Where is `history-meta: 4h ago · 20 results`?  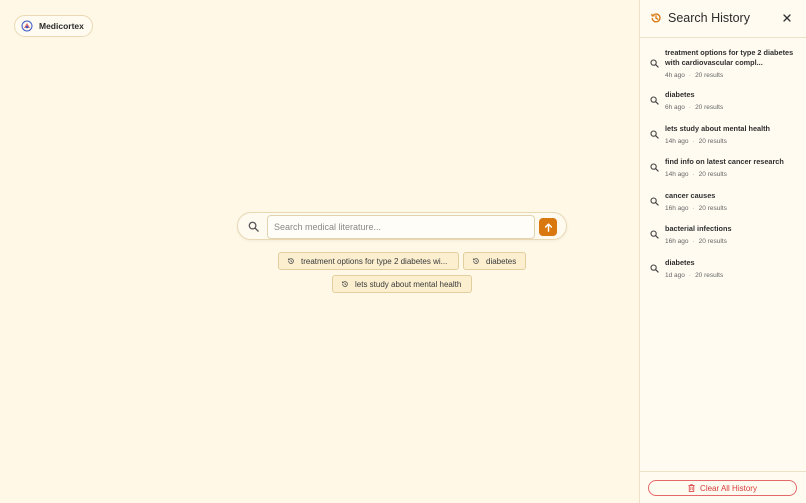
history-meta: 4h ago · 20 results is located at coordinates (694, 75).